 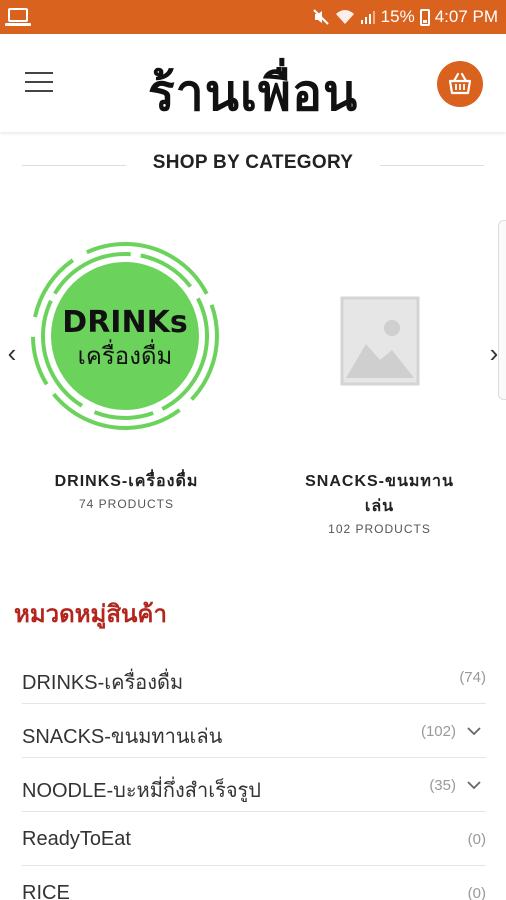 What do you see at coordinates (380, 341) in the screenshot?
I see `placeholder-image-icon` at bounding box center [380, 341].